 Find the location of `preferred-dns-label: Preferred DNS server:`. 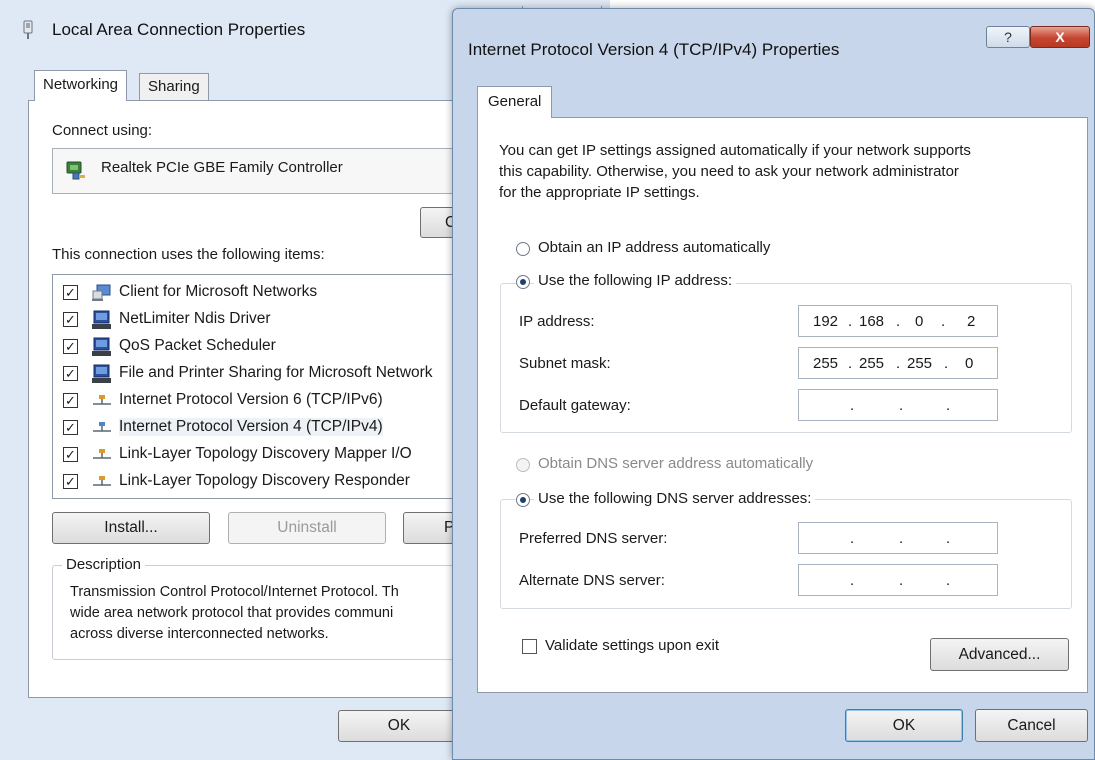

preferred-dns-label: Preferred DNS server: is located at coordinates (593, 538).